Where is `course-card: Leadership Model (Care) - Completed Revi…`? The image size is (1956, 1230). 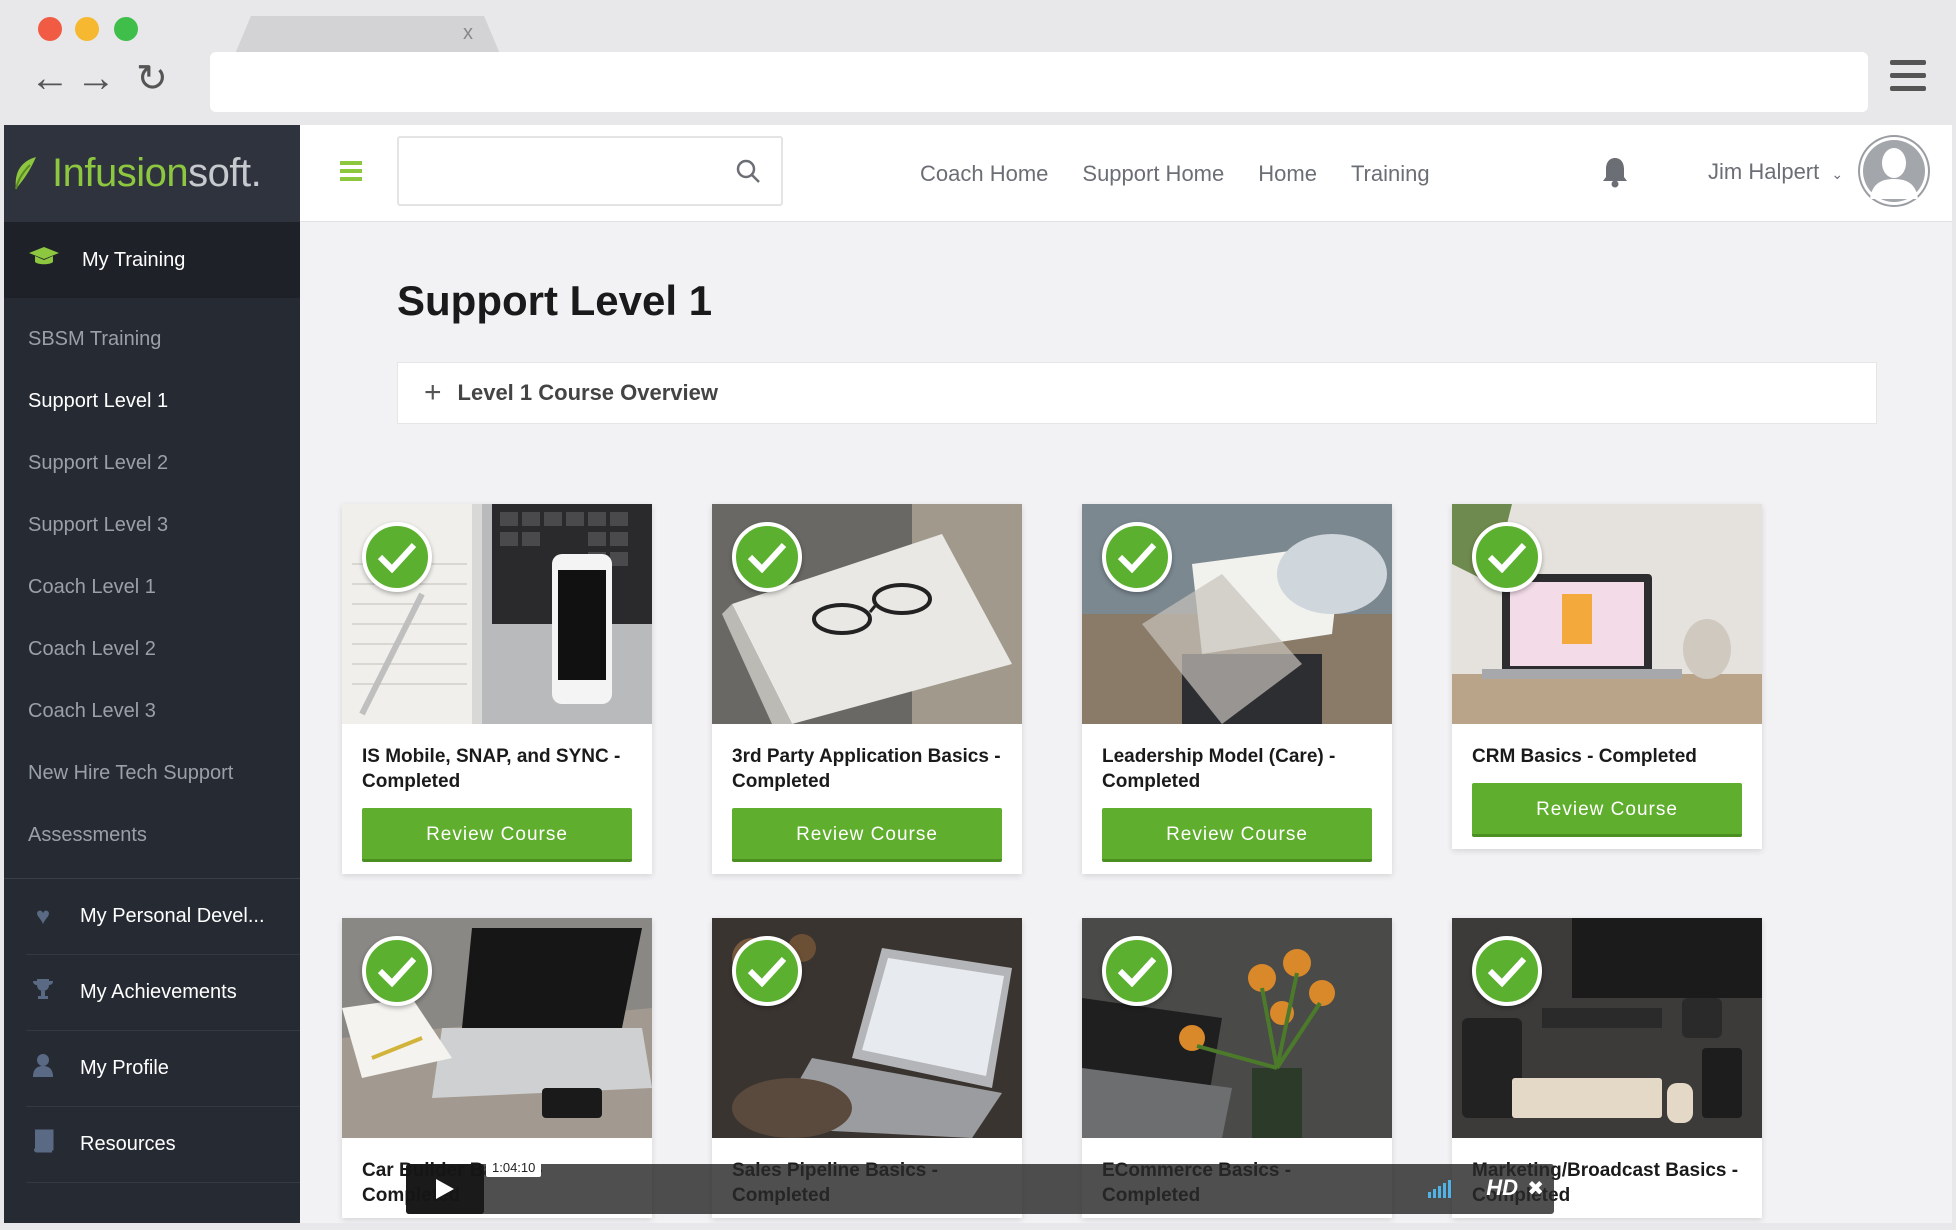 course-card: Leadership Model (Care) - Completed Revi… is located at coordinates (1237, 689).